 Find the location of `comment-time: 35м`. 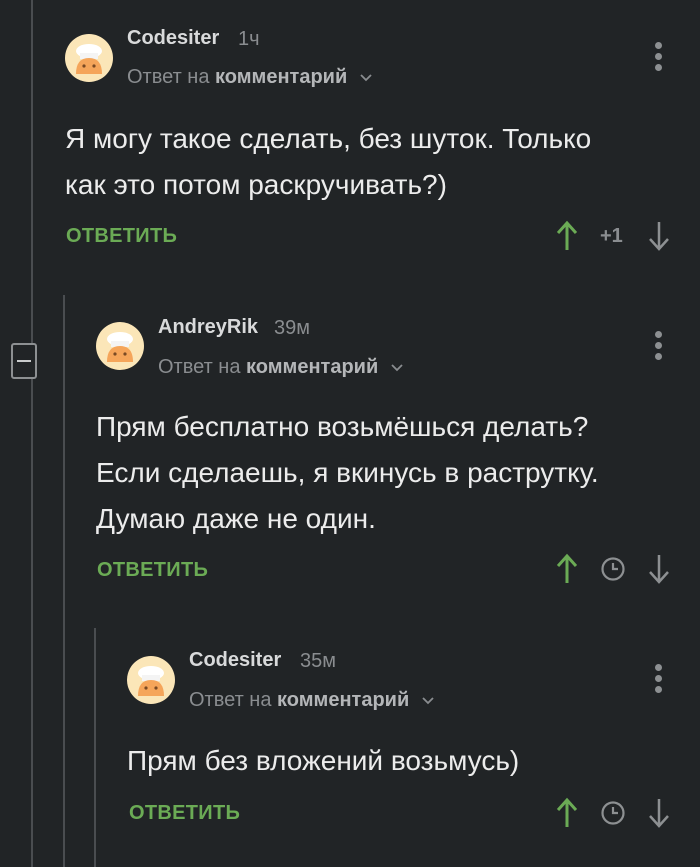

comment-time: 35м is located at coordinates (318, 661).